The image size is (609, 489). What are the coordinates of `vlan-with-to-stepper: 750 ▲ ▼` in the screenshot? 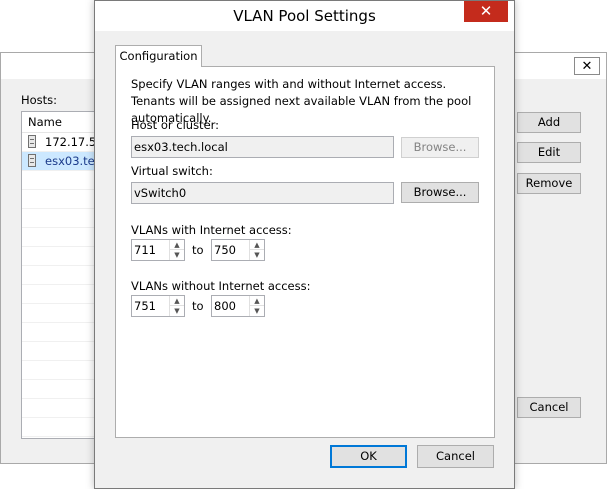 It's located at (238, 250).